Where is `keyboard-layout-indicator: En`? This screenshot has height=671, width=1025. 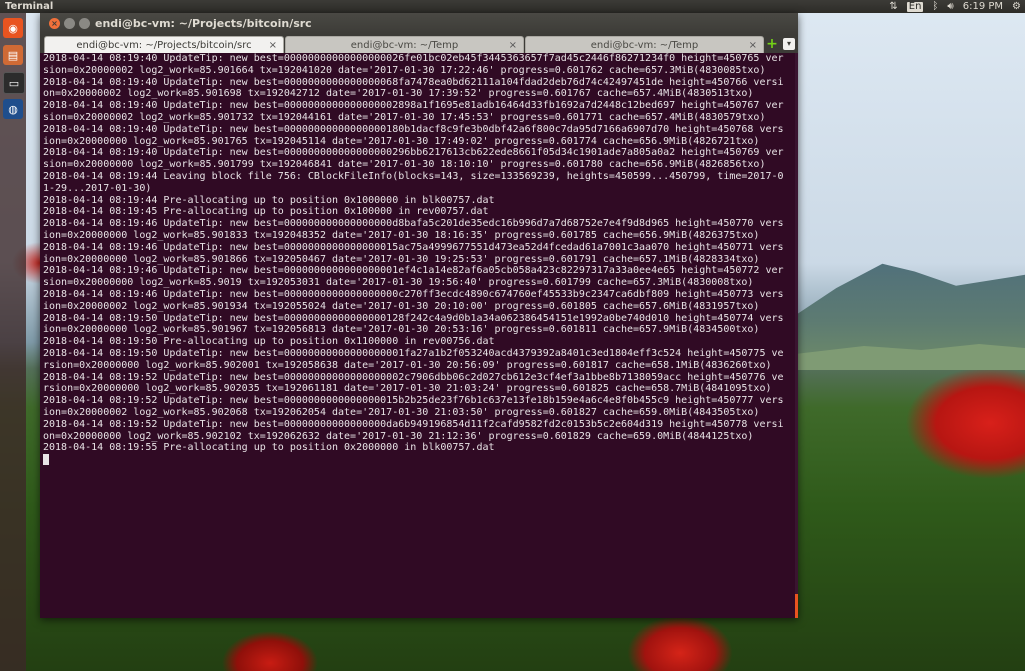 keyboard-layout-indicator: En is located at coordinates (915, 6).